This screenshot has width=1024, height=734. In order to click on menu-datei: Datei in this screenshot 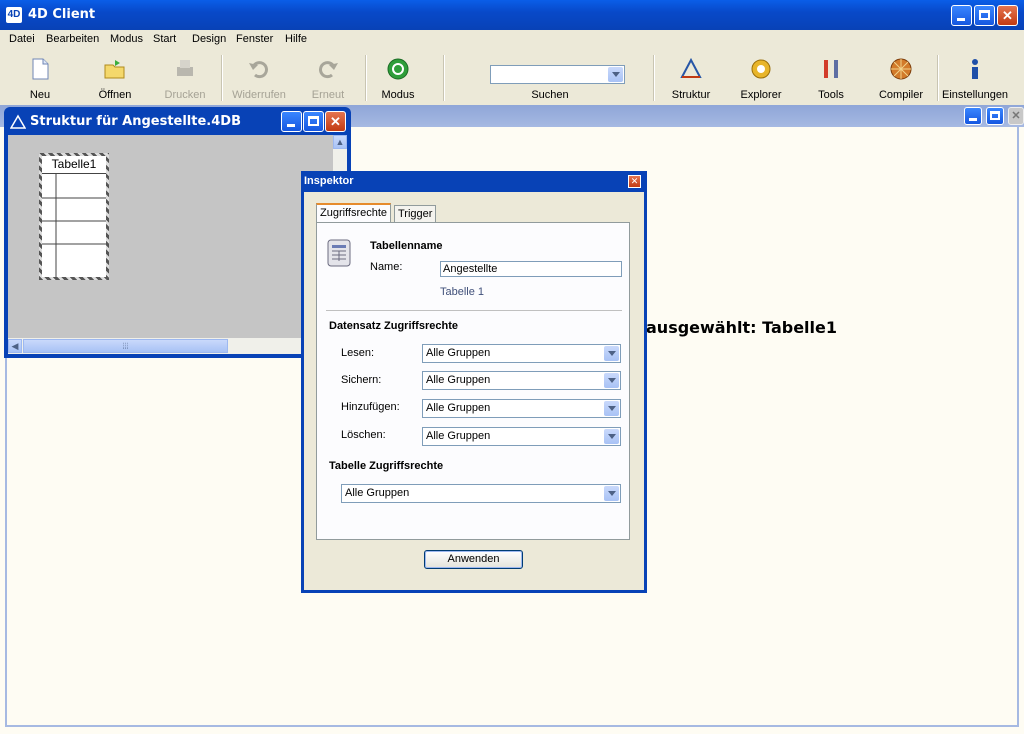, I will do `click(22, 39)`.